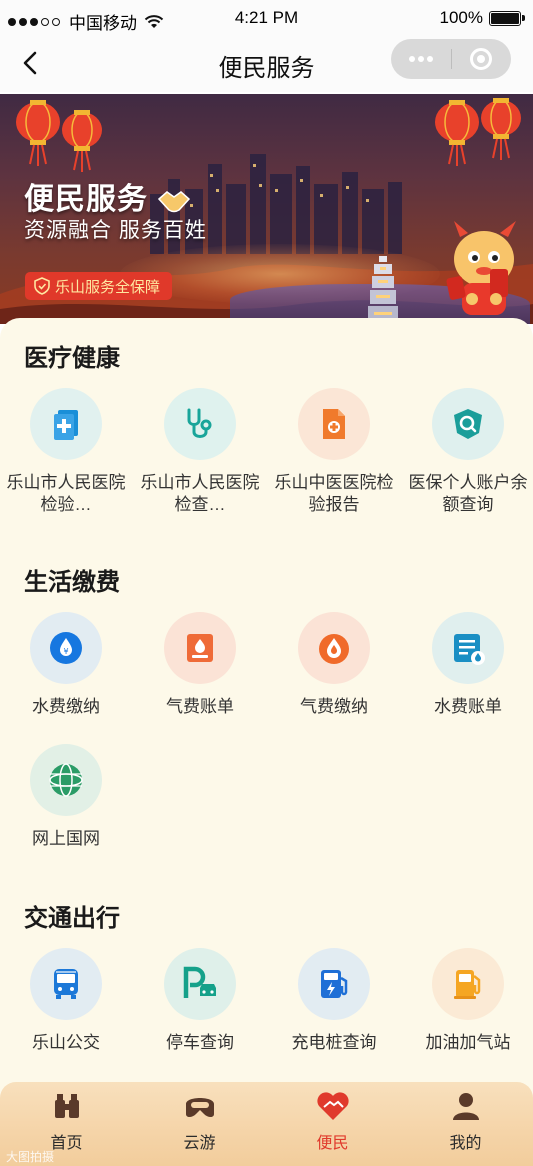 This screenshot has height=1166, width=533. What do you see at coordinates (199, 1121) in the screenshot?
I see `tab-cloud-tour: 云游` at bounding box center [199, 1121].